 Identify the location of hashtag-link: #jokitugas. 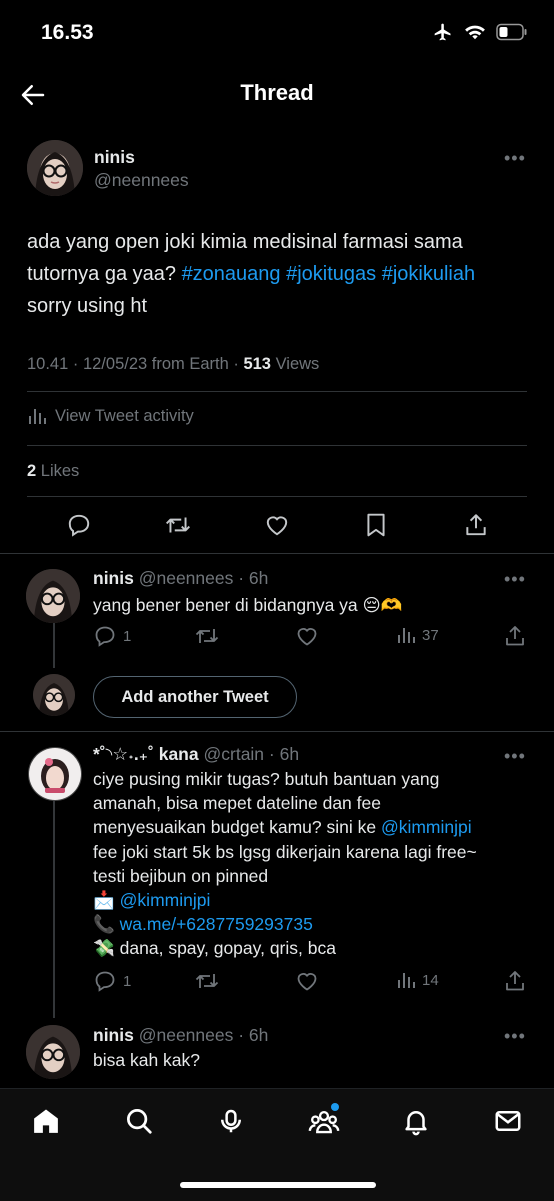
(331, 274).